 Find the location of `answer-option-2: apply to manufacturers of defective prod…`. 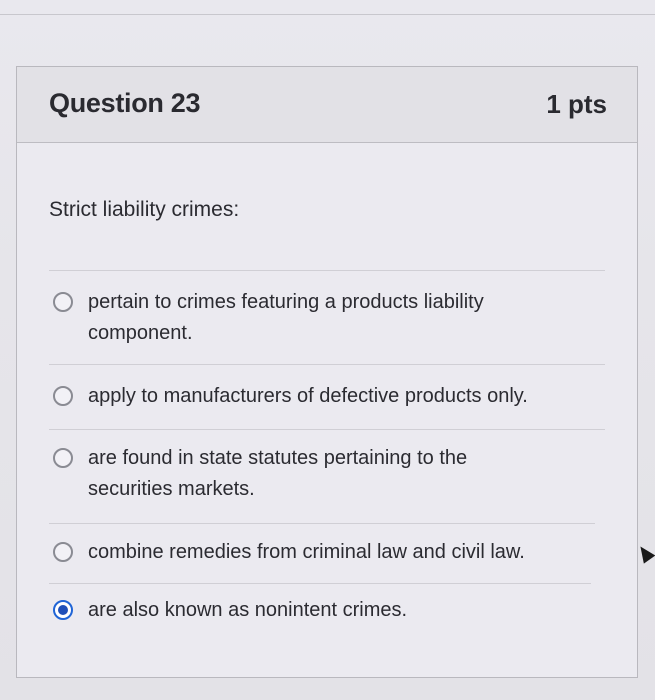

answer-option-2: apply to manufacturers of defective prod… is located at coordinates (323, 396).